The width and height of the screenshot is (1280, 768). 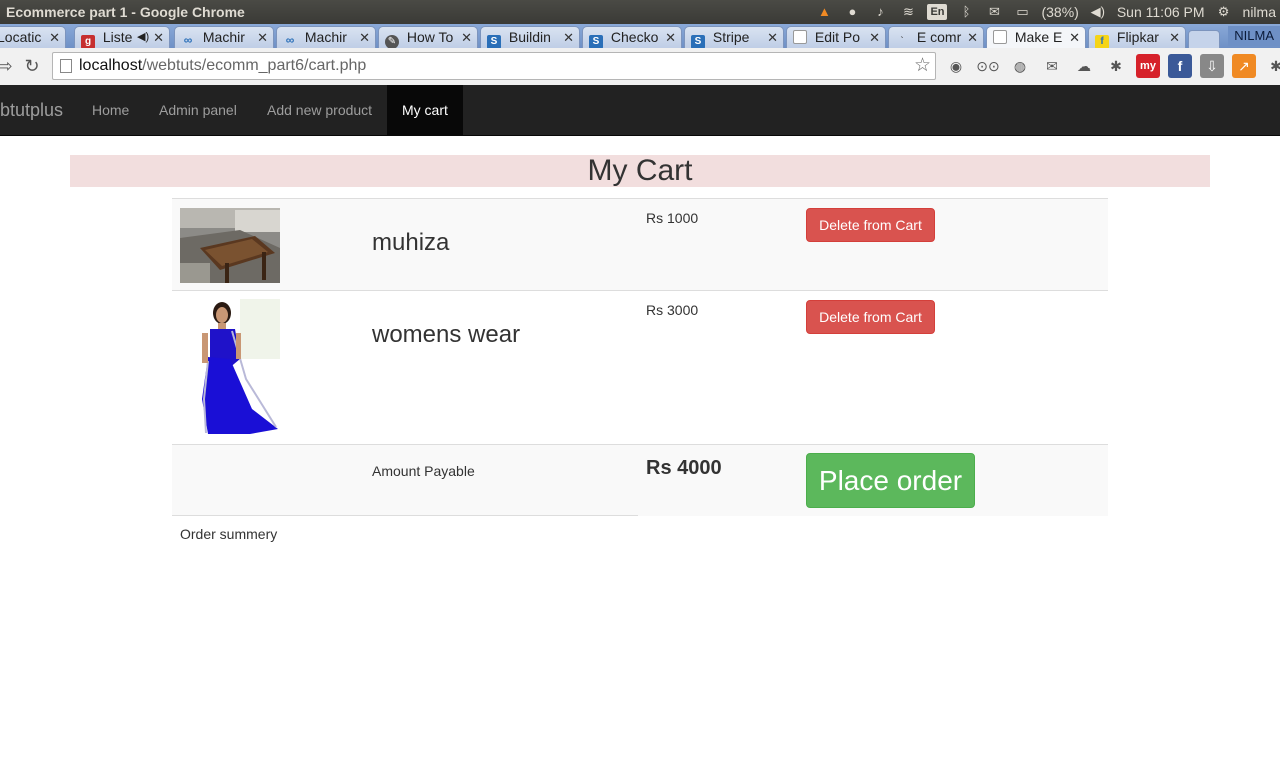 I want to click on nav-link-add-new-product: Add new product, so click(x=319, y=110).